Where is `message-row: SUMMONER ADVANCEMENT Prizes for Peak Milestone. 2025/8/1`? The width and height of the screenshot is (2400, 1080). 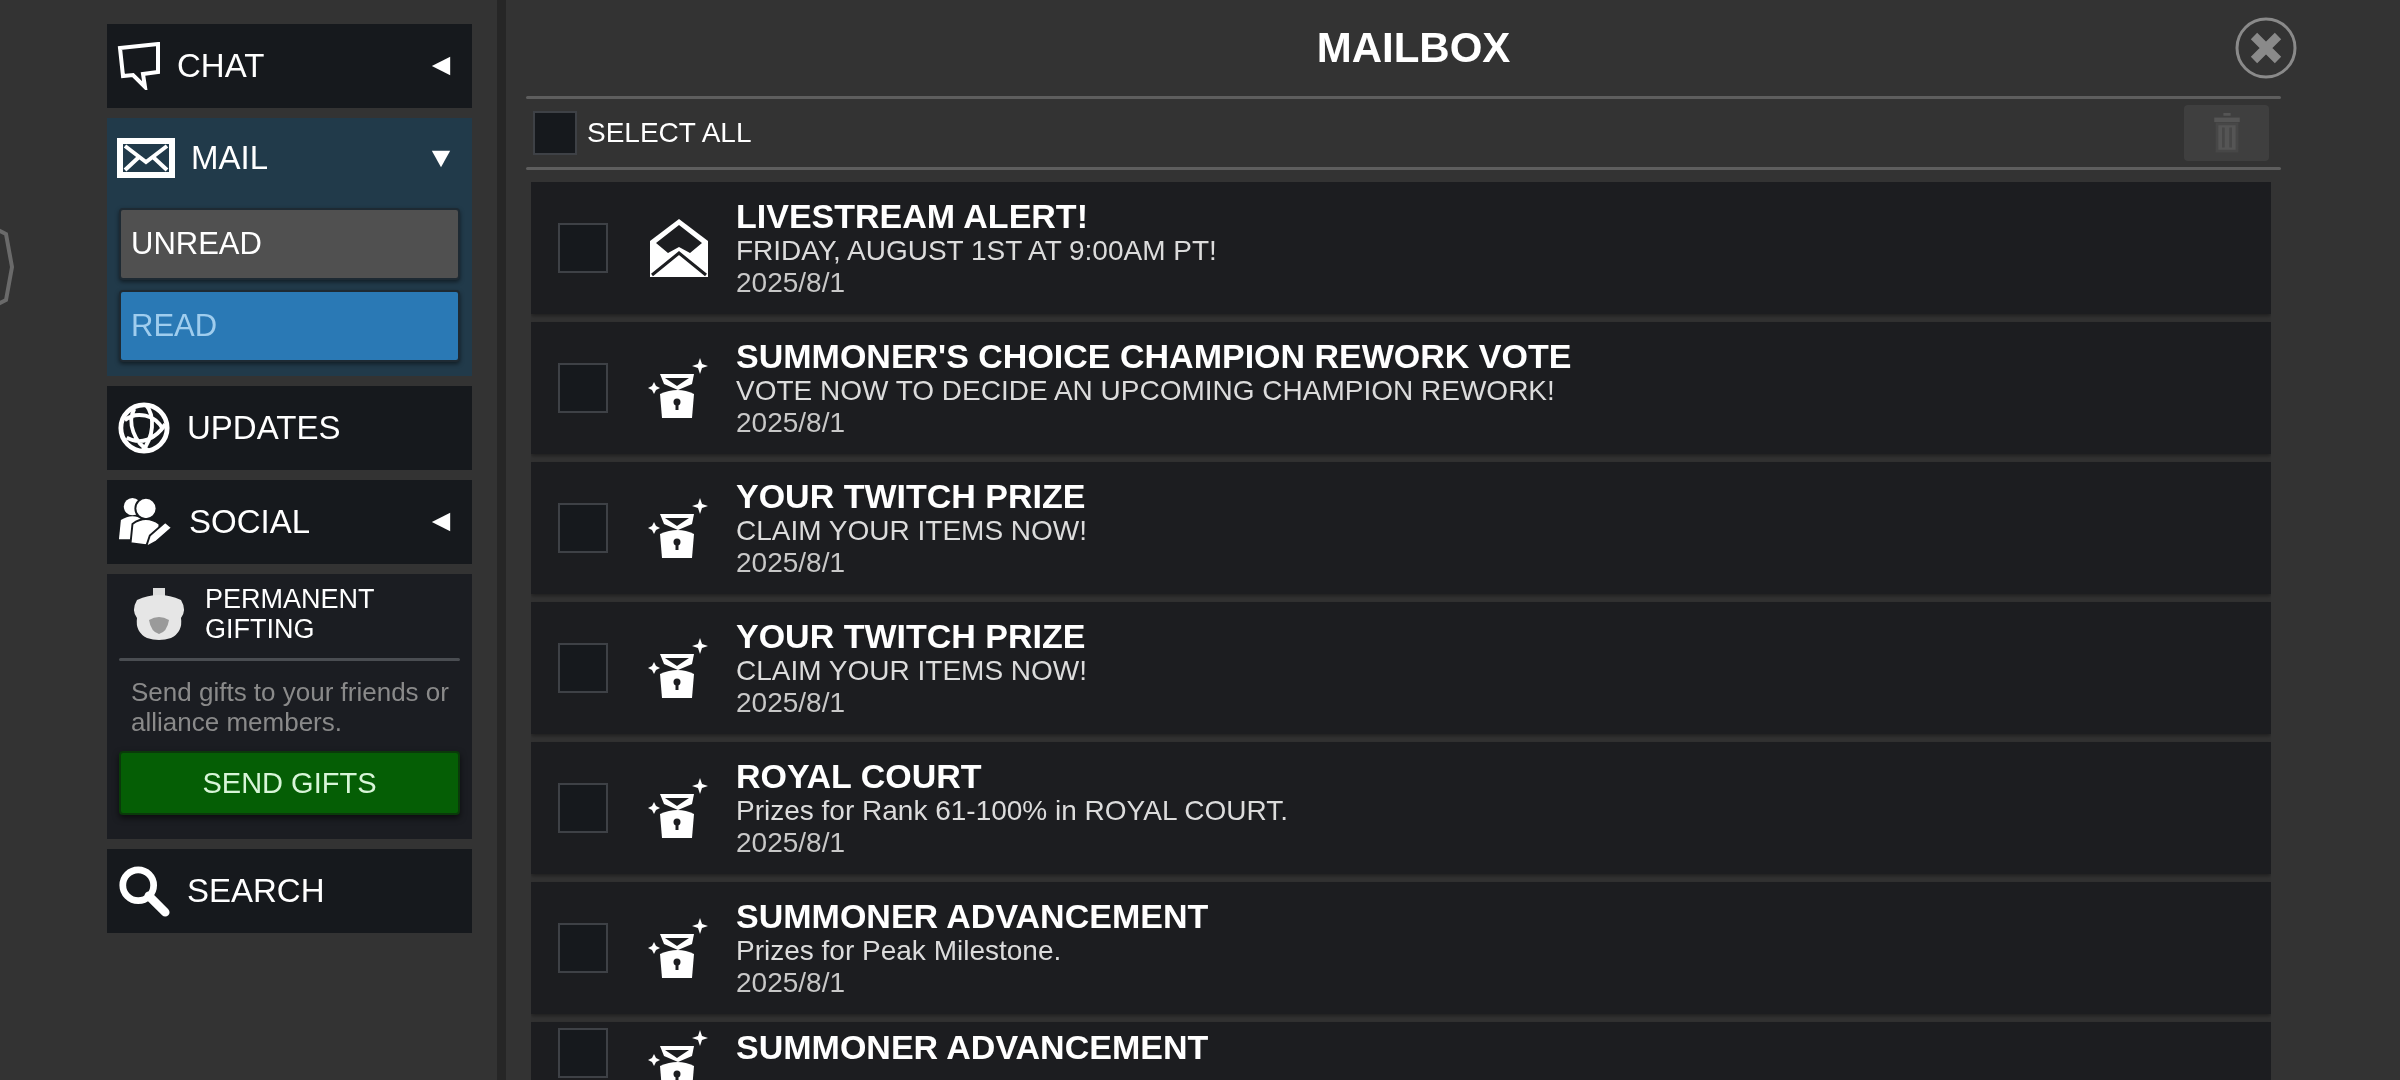 message-row: SUMMONER ADVANCEMENT Prizes for Peak Milestone. 2025/8/1 is located at coordinates (1401, 948).